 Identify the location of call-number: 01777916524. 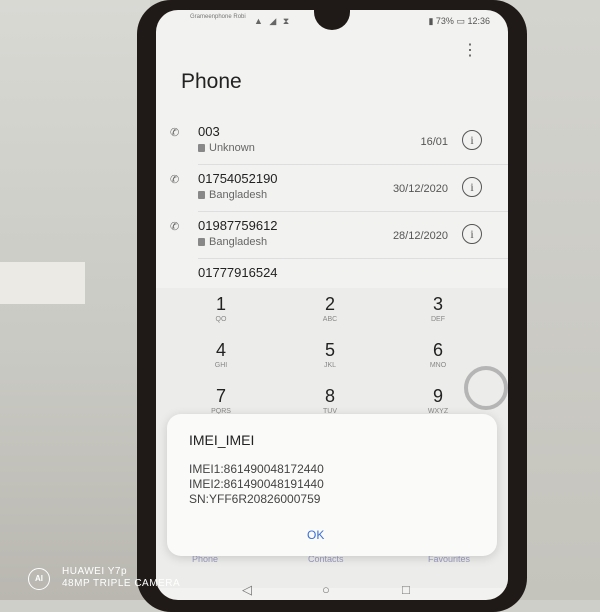
(238, 271).